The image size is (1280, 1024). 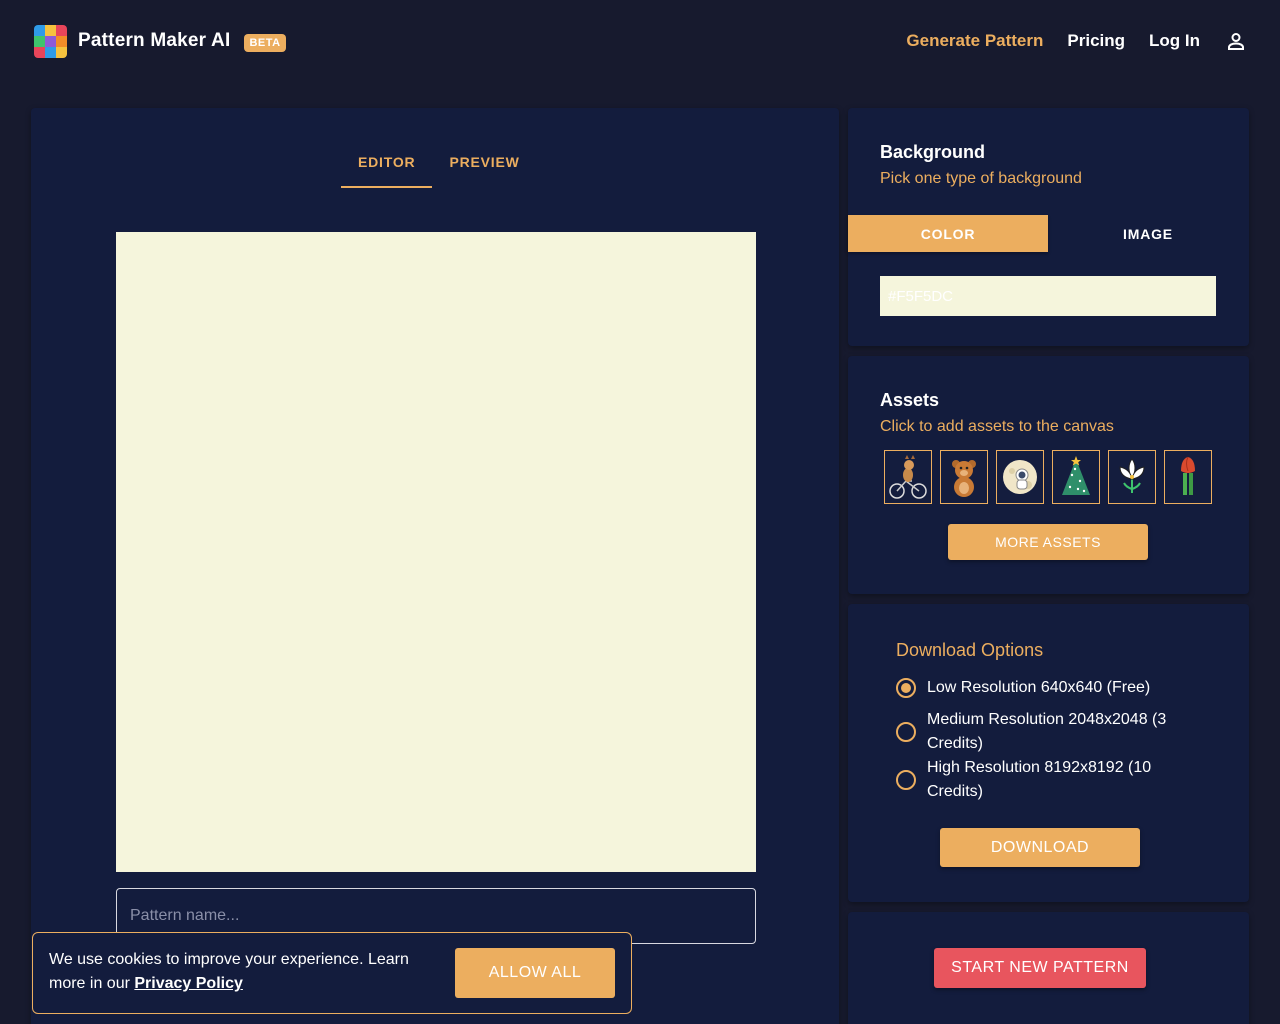 What do you see at coordinates (948, 233) in the screenshot?
I see `tab-color: COLOR` at bounding box center [948, 233].